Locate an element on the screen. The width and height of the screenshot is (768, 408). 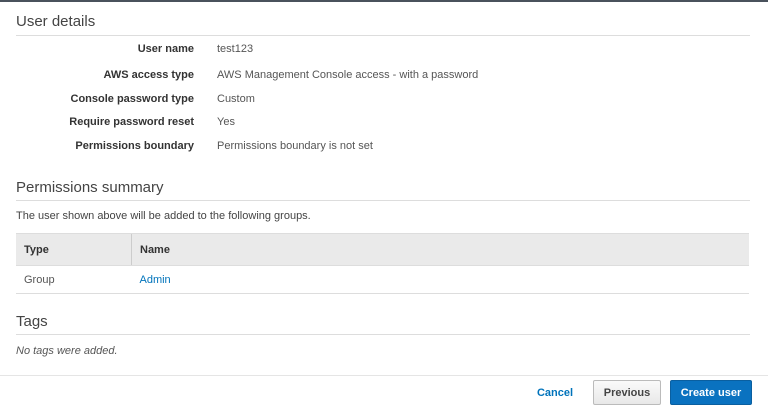
value-password-type: Custom is located at coordinates (236, 99).